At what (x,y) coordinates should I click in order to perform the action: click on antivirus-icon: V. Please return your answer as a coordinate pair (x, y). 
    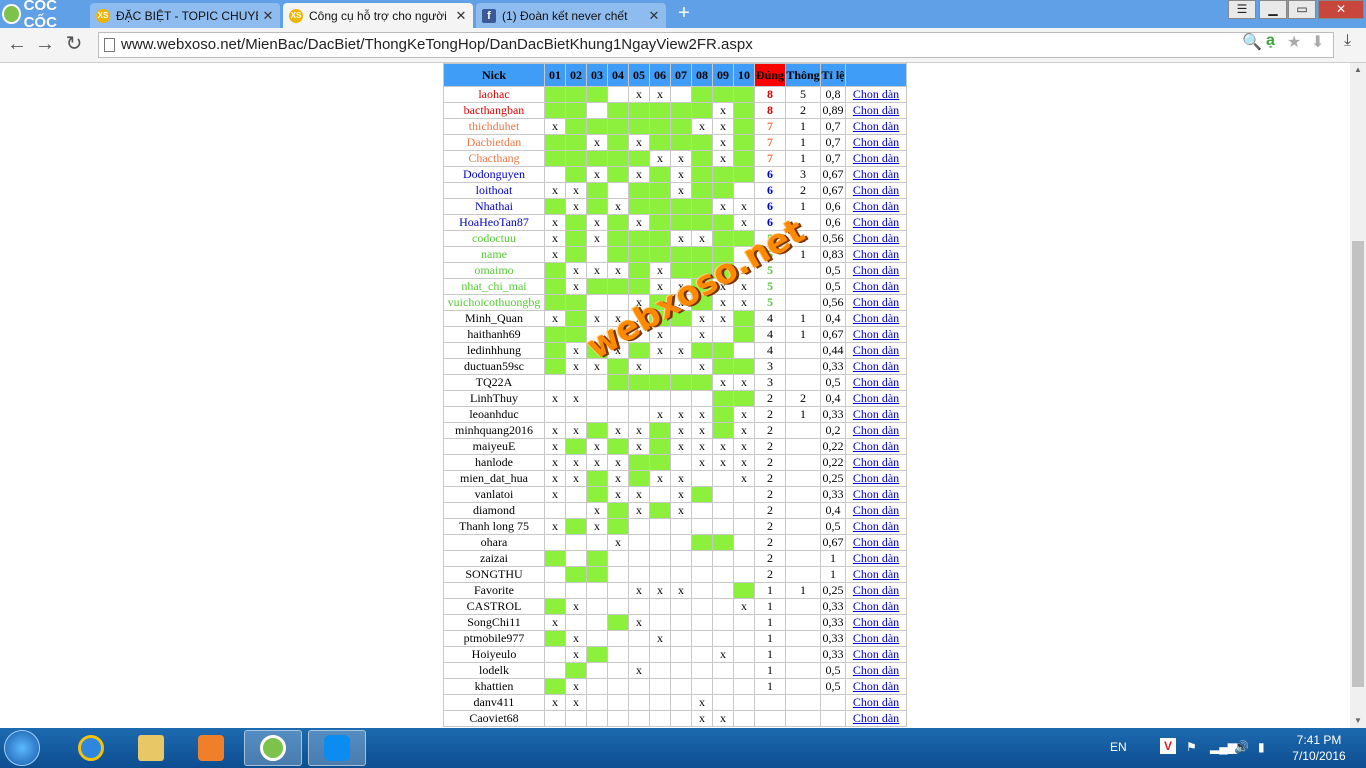
    Looking at the image, I should click on (1168, 746).